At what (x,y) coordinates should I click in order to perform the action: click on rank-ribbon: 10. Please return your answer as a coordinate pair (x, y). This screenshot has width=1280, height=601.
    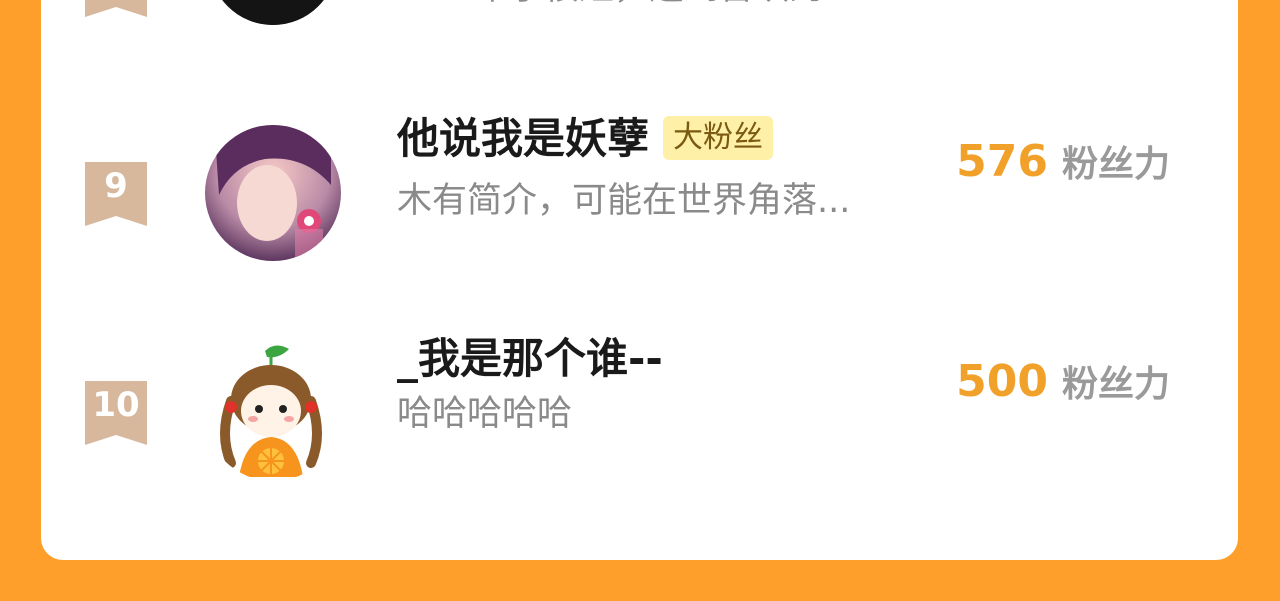
    Looking at the image, I should click on (116, 413).